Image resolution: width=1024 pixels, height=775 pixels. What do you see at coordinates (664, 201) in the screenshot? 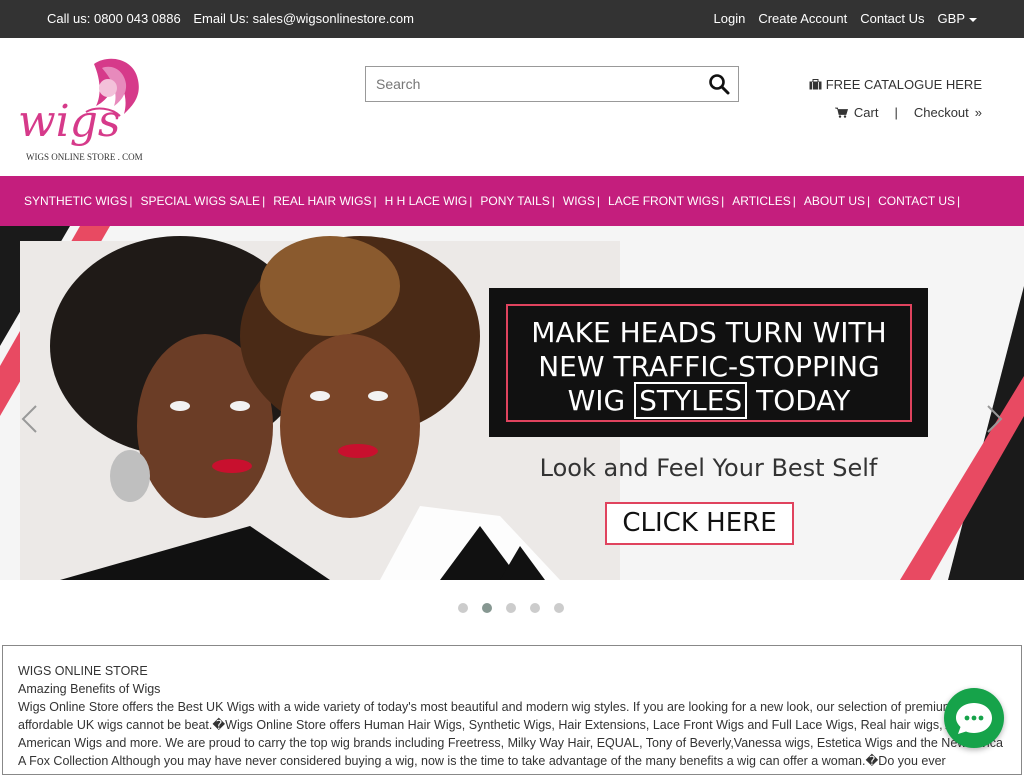
I see `nav-label: LACE FRONT WIGS` at bounding box center [664, 201].